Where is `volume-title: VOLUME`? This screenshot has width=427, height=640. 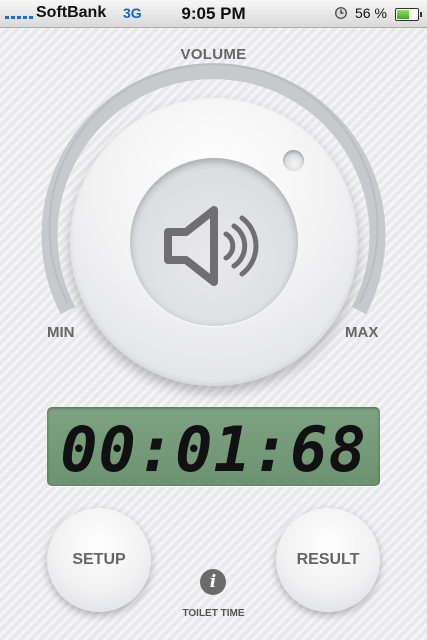 volume-title: VOLUME is located at coordinates (213, 54).